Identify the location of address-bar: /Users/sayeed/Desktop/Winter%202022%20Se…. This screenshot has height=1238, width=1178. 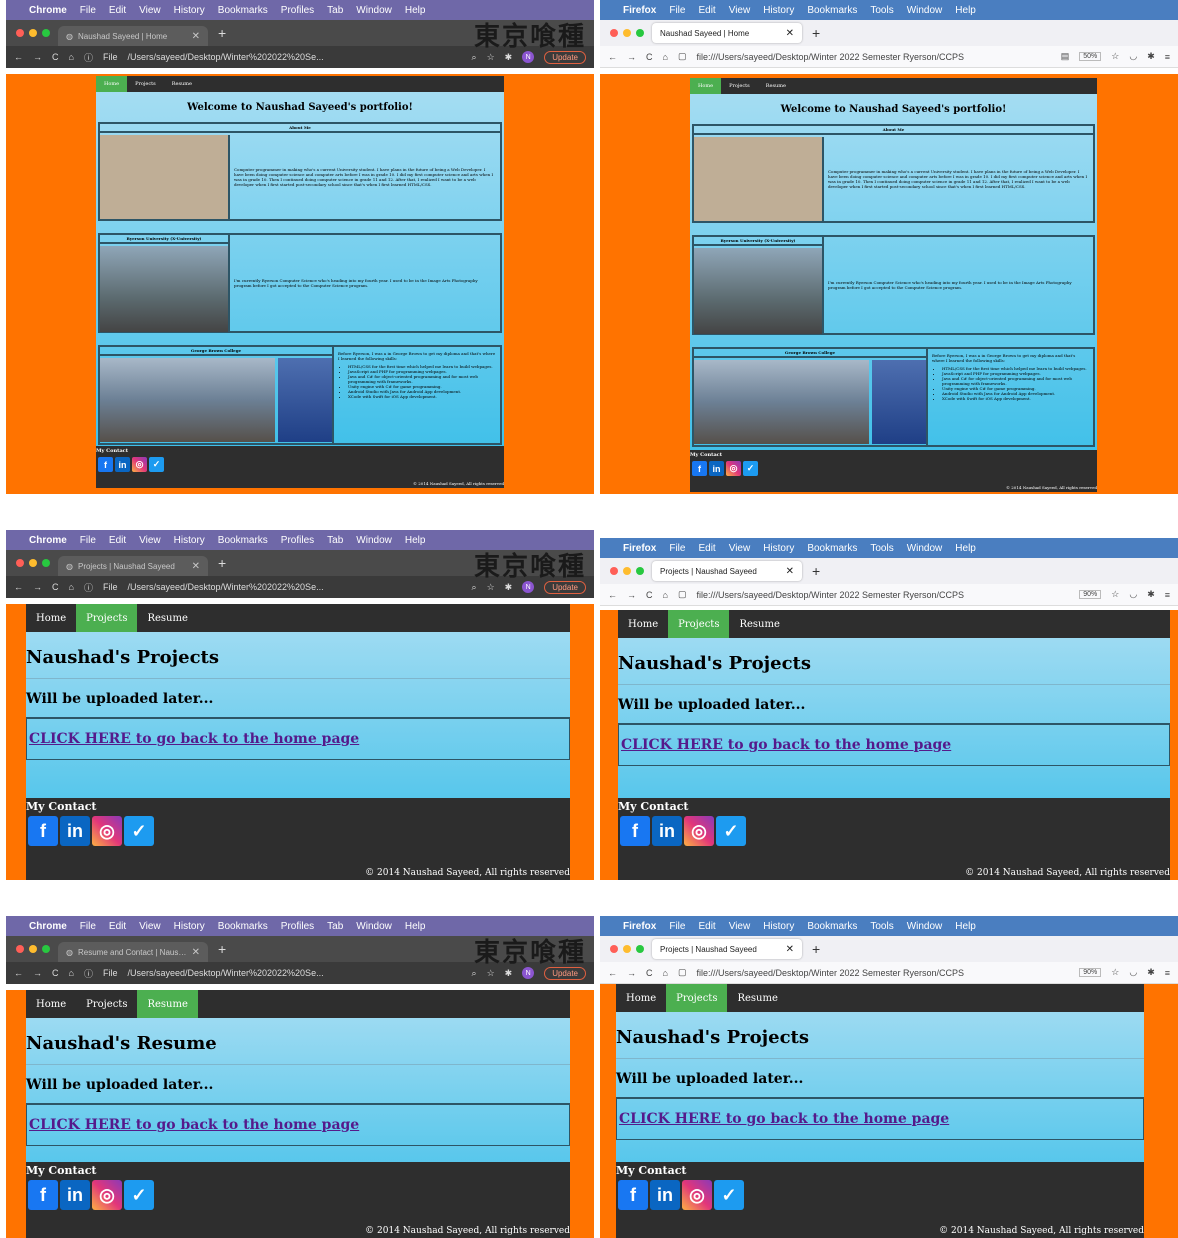
(294, 57).